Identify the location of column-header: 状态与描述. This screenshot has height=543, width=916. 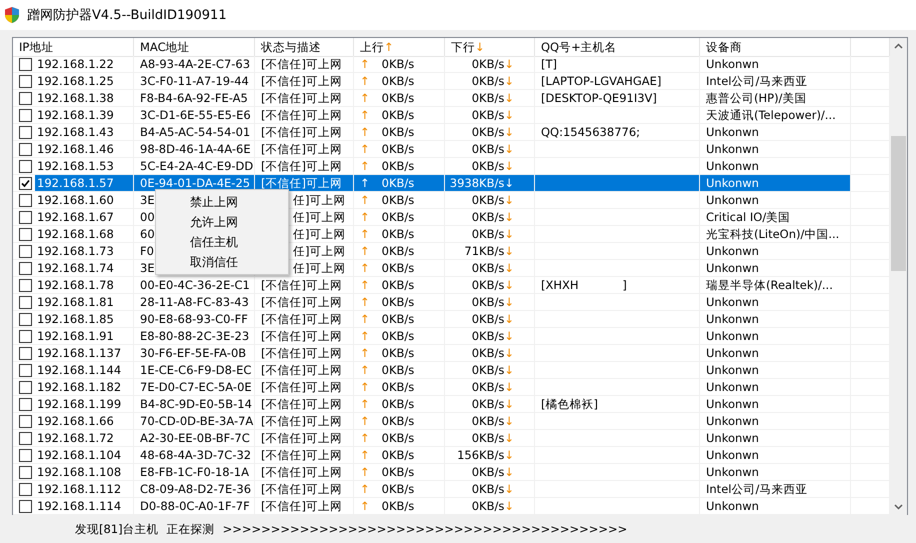
(304, 47).